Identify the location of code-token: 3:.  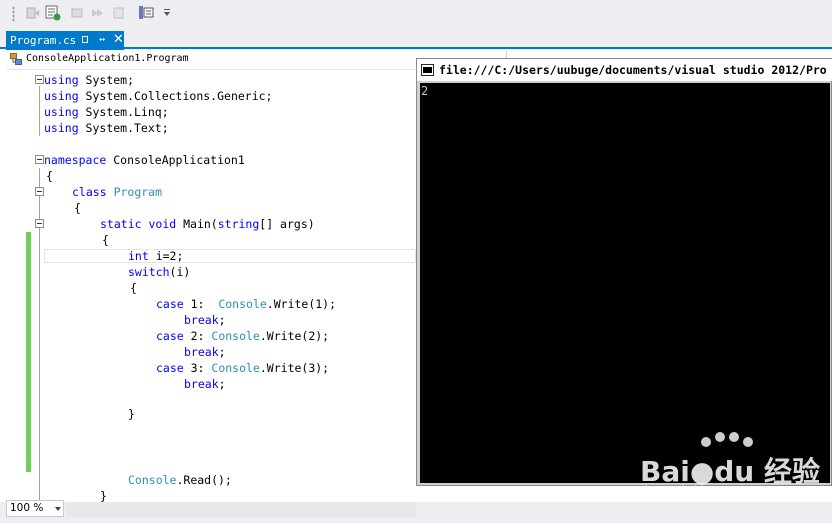
(197, 368).